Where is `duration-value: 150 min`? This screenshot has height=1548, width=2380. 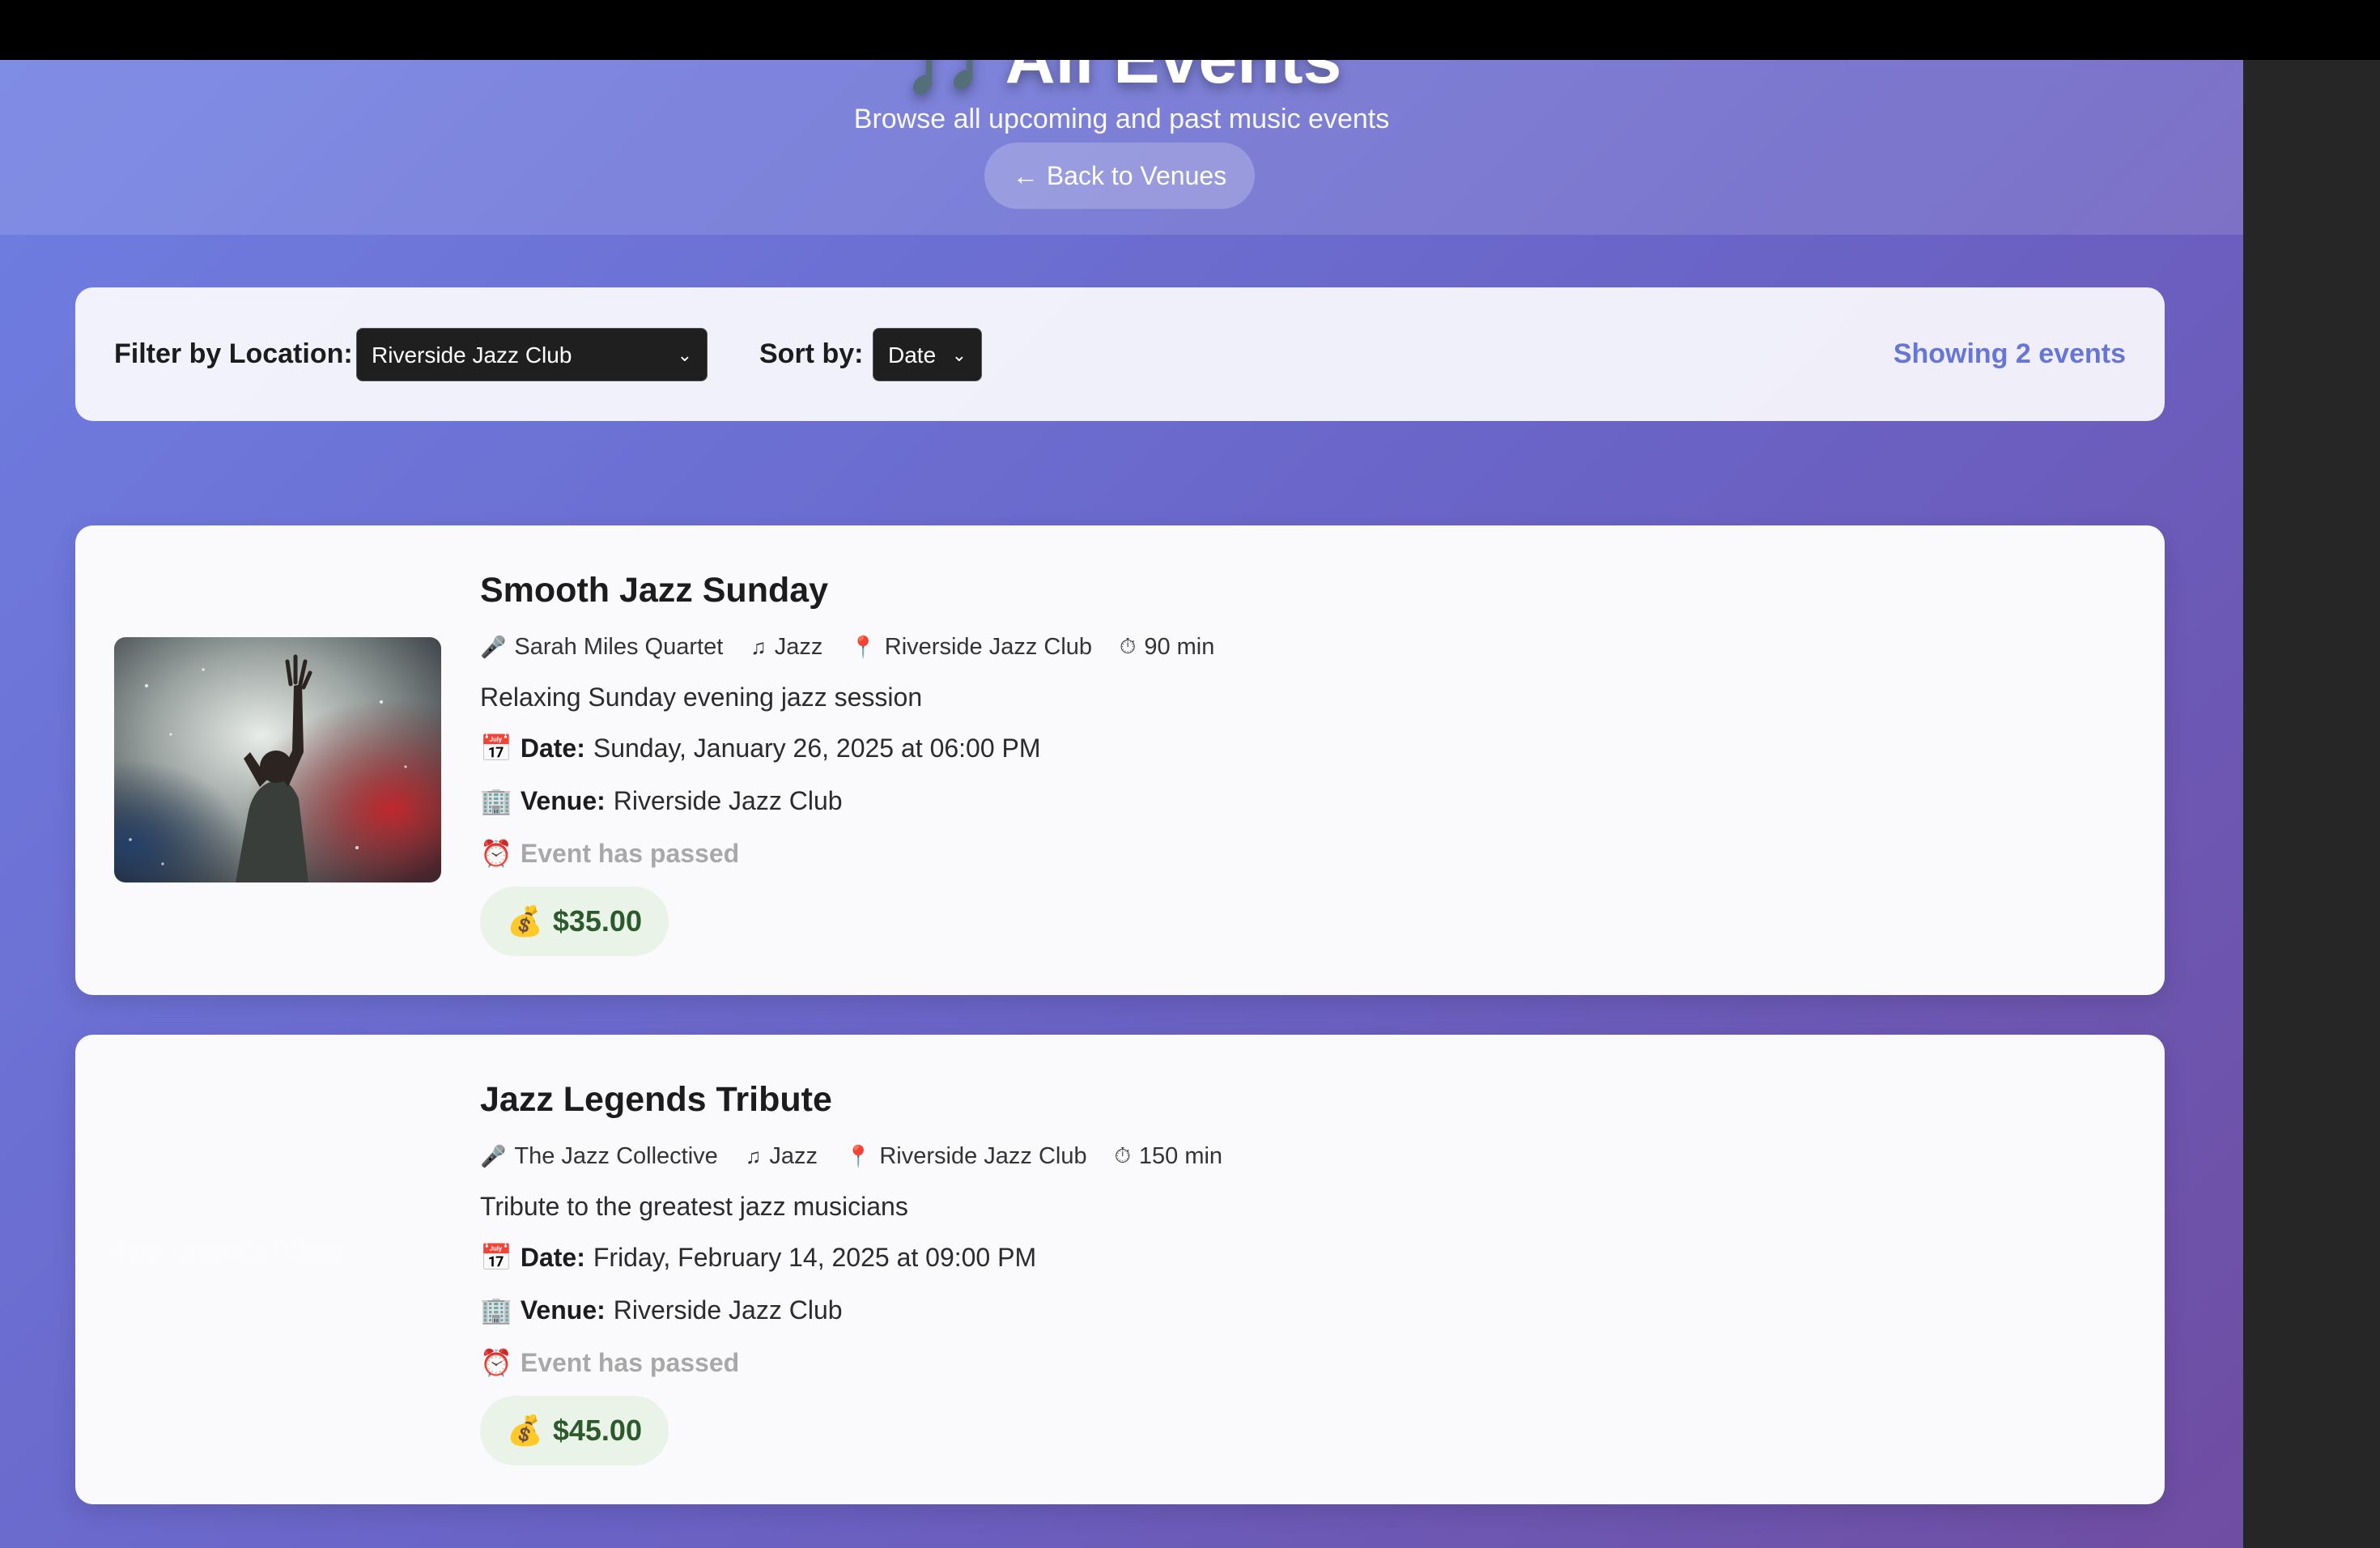 duration-value: 150 min is located at coordinates (1180, 1155).